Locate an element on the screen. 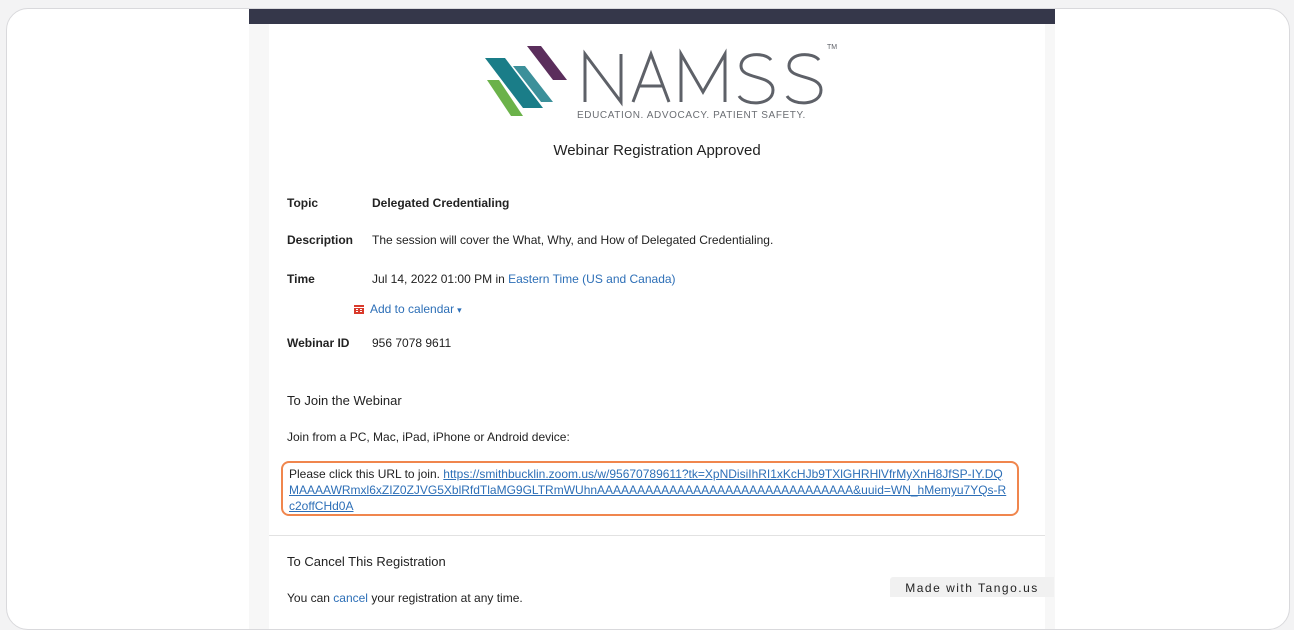 The width and height of the screenshot is (1294, 630). topic-label: Topic is located at coordinates (303, 203).